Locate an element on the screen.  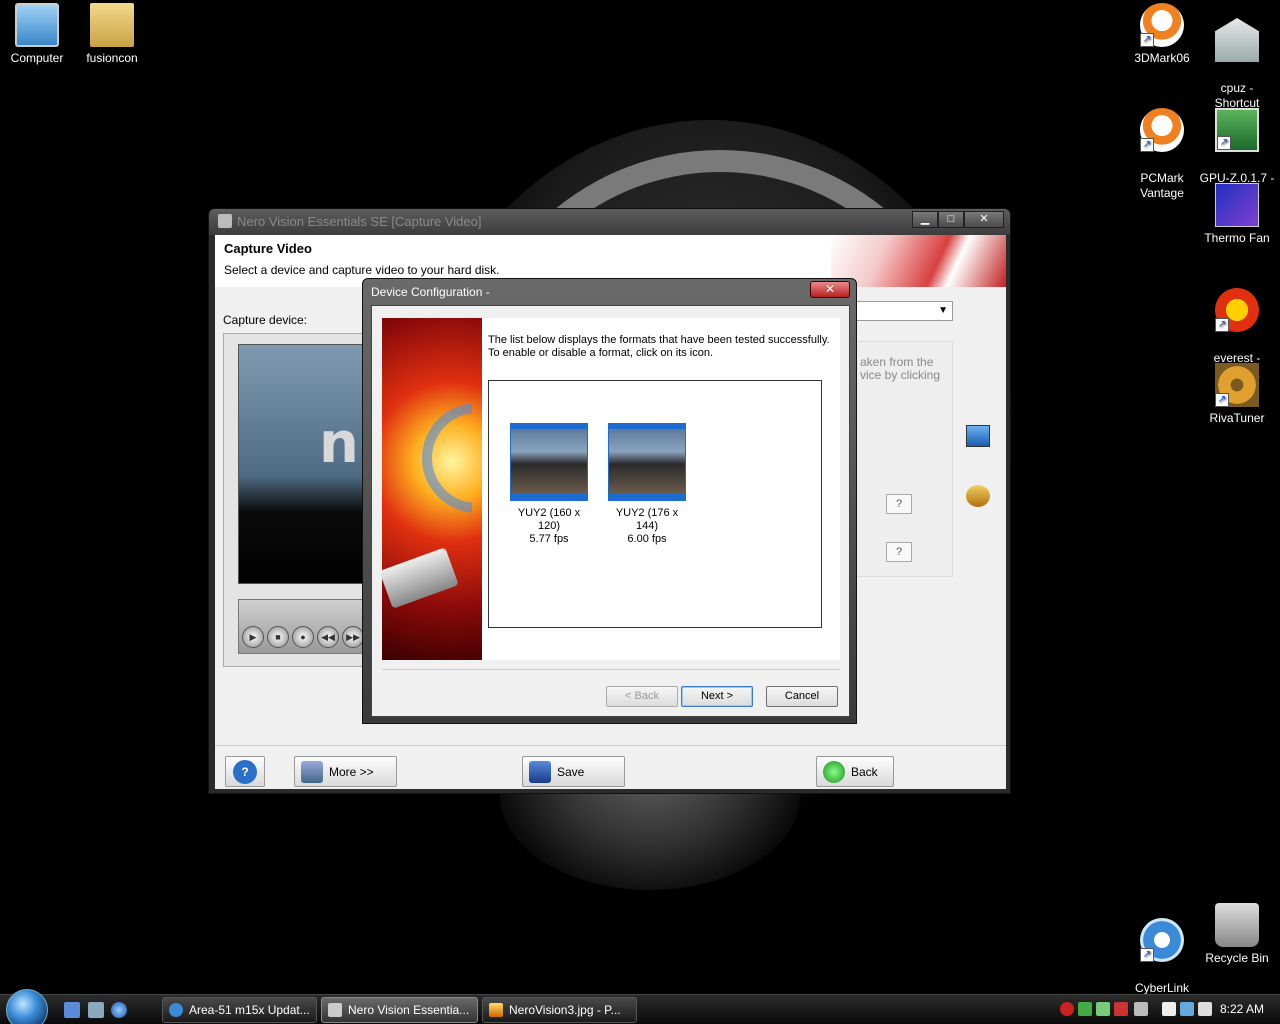
desktop-icon-label: 3DMark06 is located at coordinates (1162, 58).